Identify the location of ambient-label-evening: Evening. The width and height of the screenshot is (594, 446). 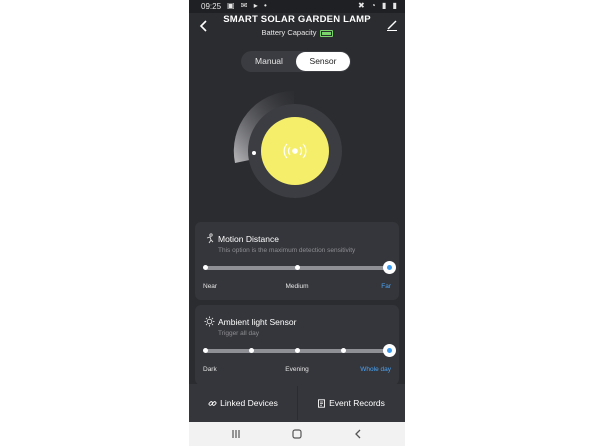
(297, 369).